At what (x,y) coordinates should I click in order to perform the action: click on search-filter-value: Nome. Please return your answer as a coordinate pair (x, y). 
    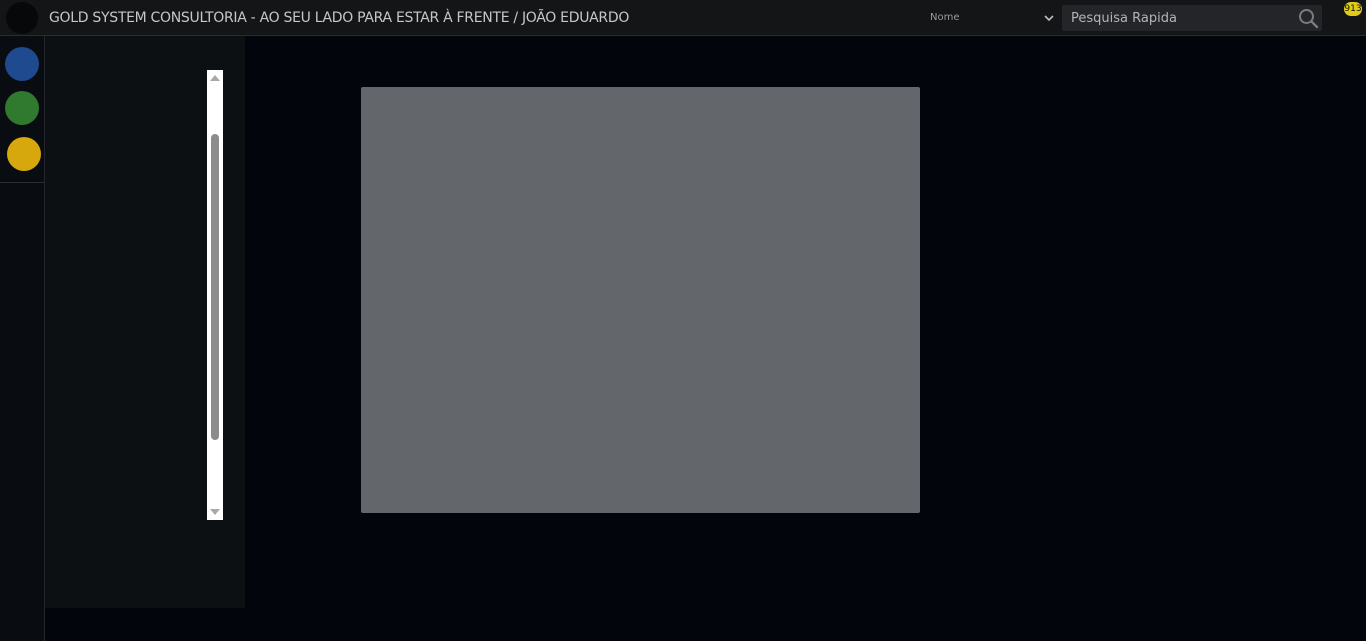
    Looking at the image, I should click on (945, 17).